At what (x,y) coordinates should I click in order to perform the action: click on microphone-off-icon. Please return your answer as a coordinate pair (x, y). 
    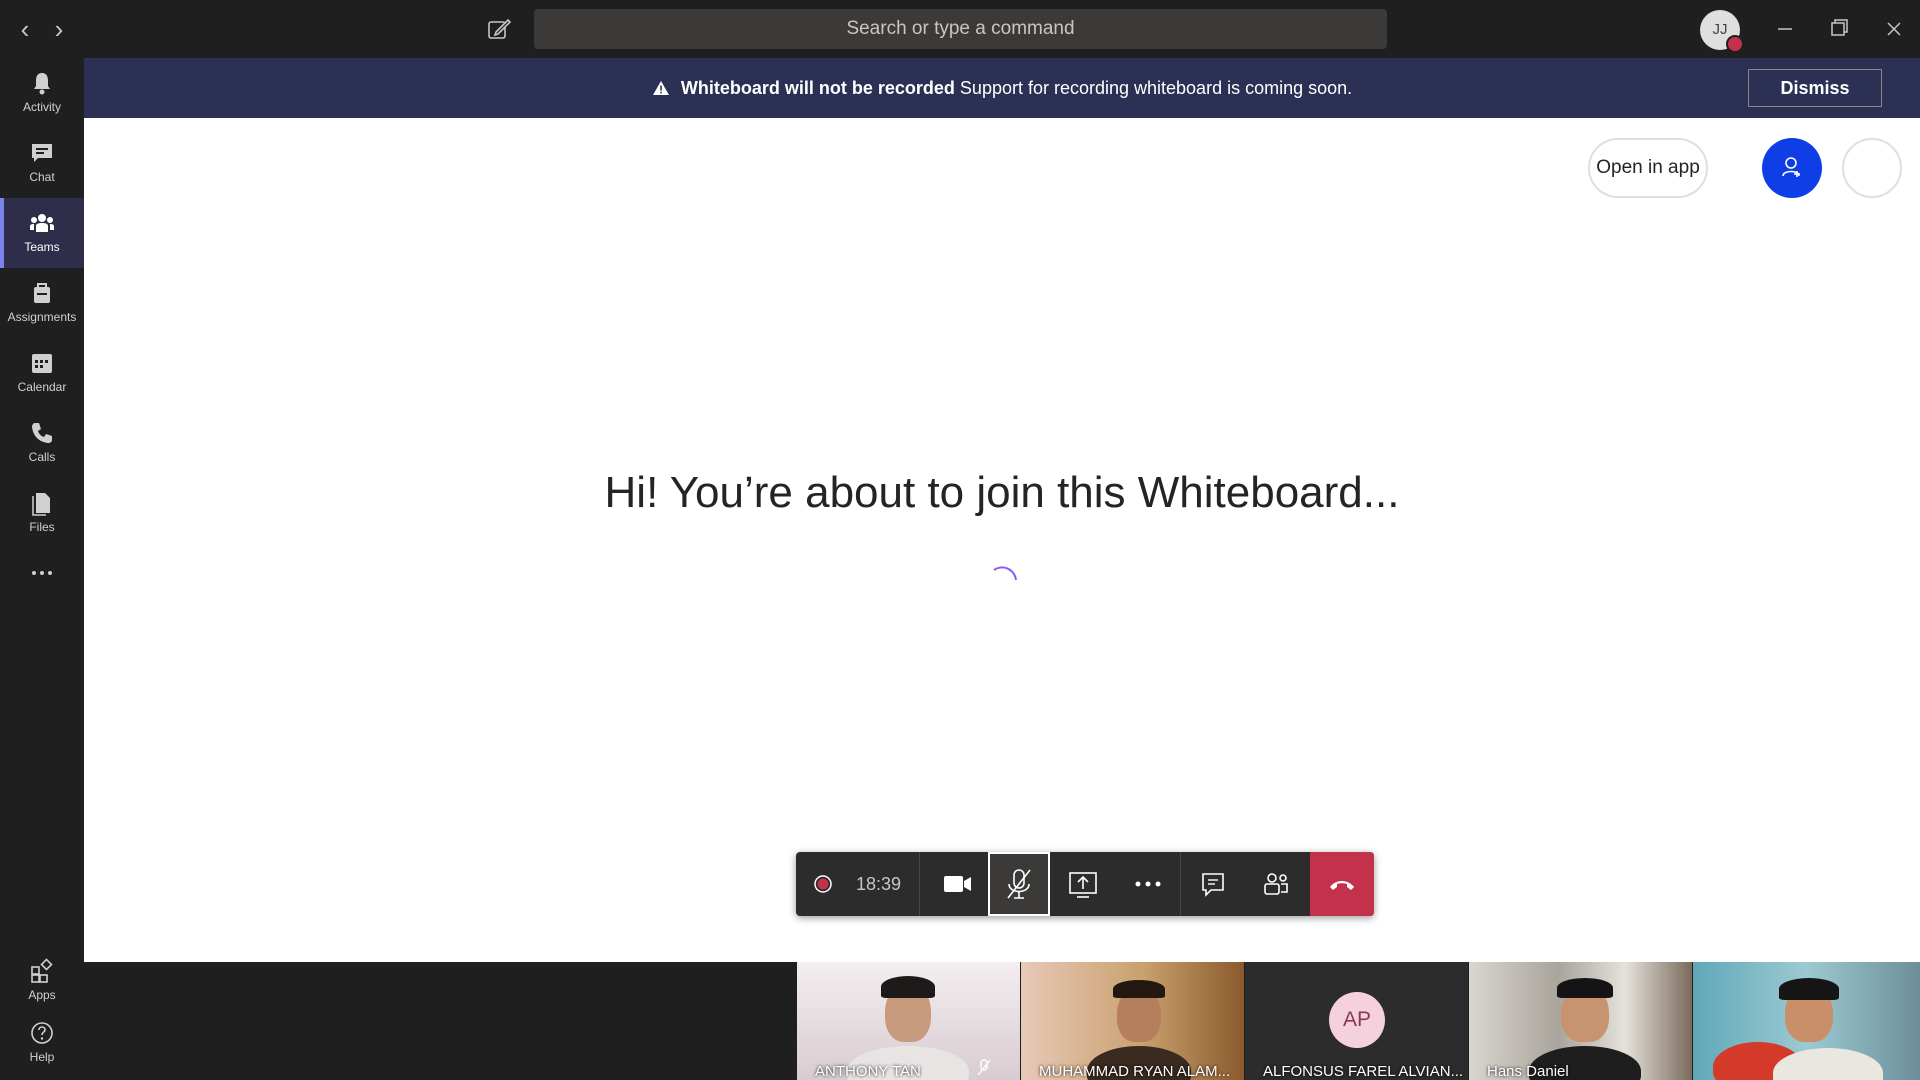
    Looking at the image, I should click on (1019, 884).